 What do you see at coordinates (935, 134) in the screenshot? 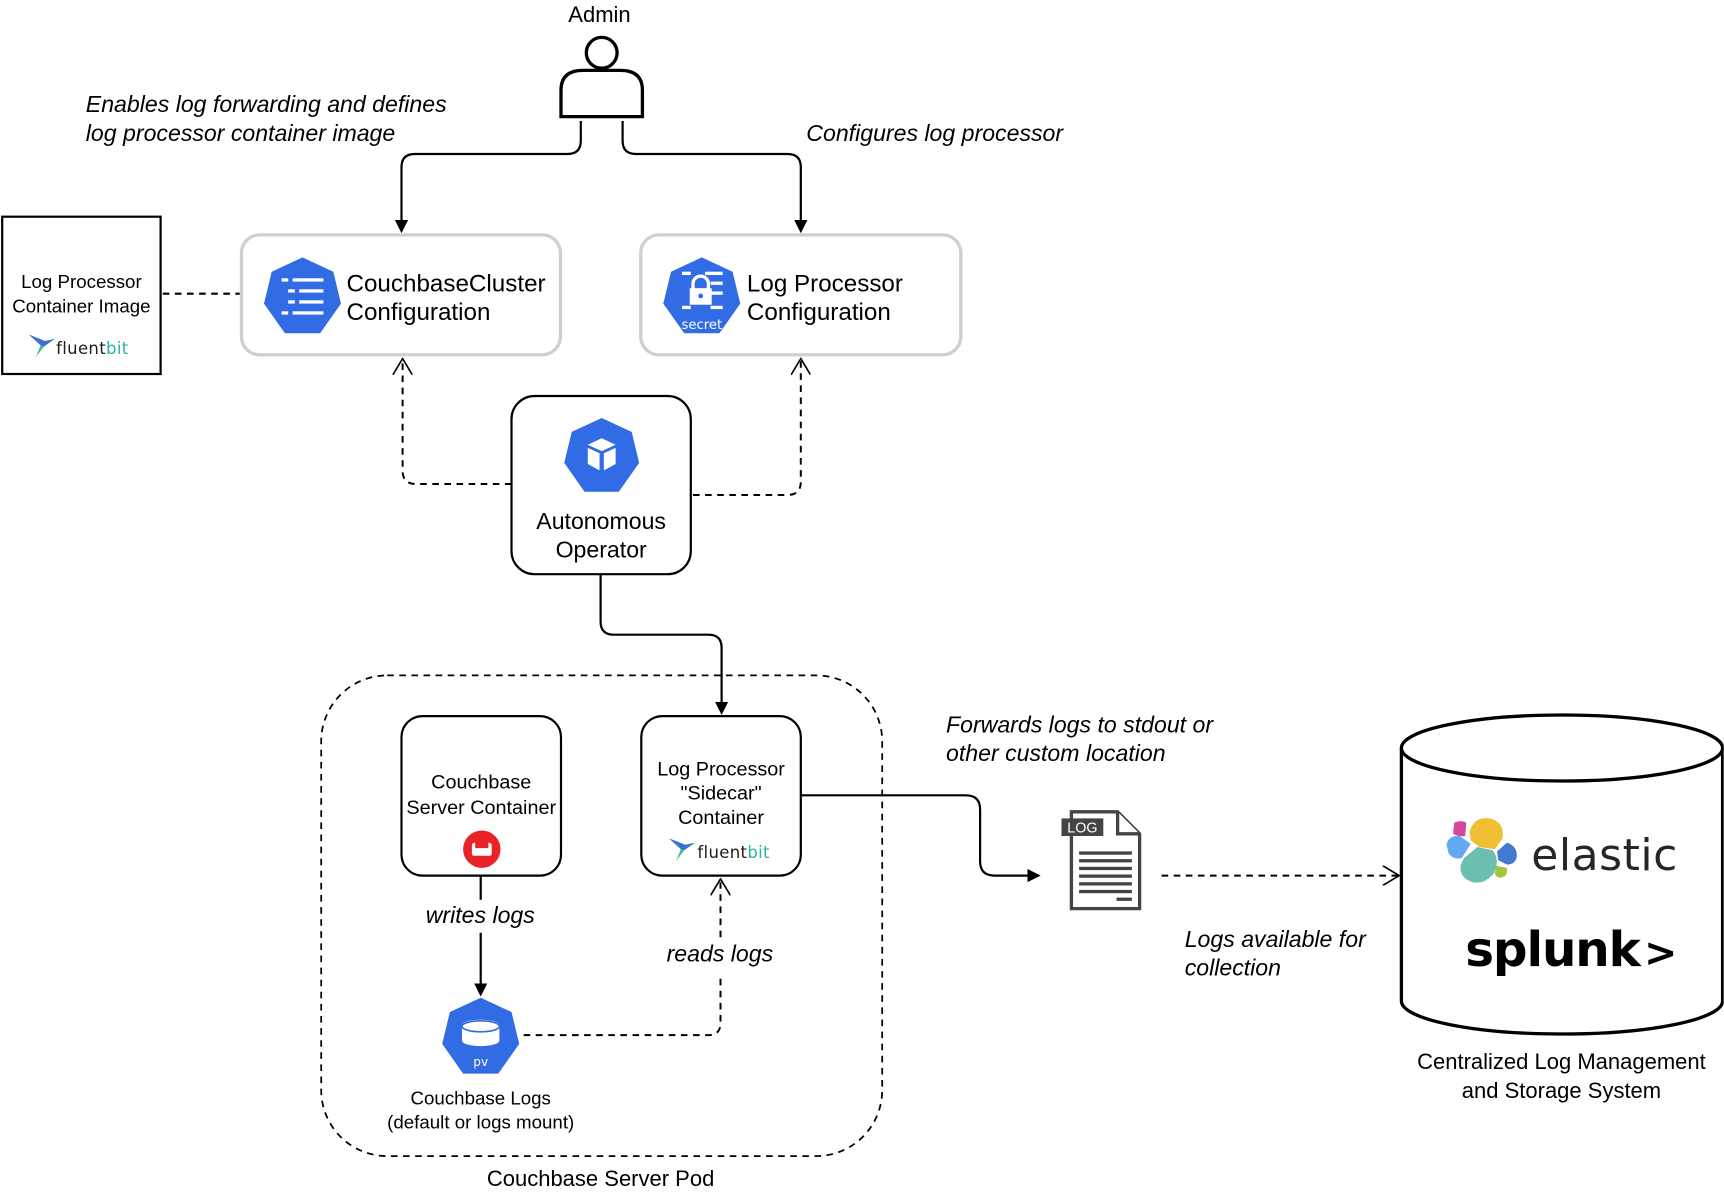
I see `configures-annotation: Configures log processor` at bounding box center [935, 134].